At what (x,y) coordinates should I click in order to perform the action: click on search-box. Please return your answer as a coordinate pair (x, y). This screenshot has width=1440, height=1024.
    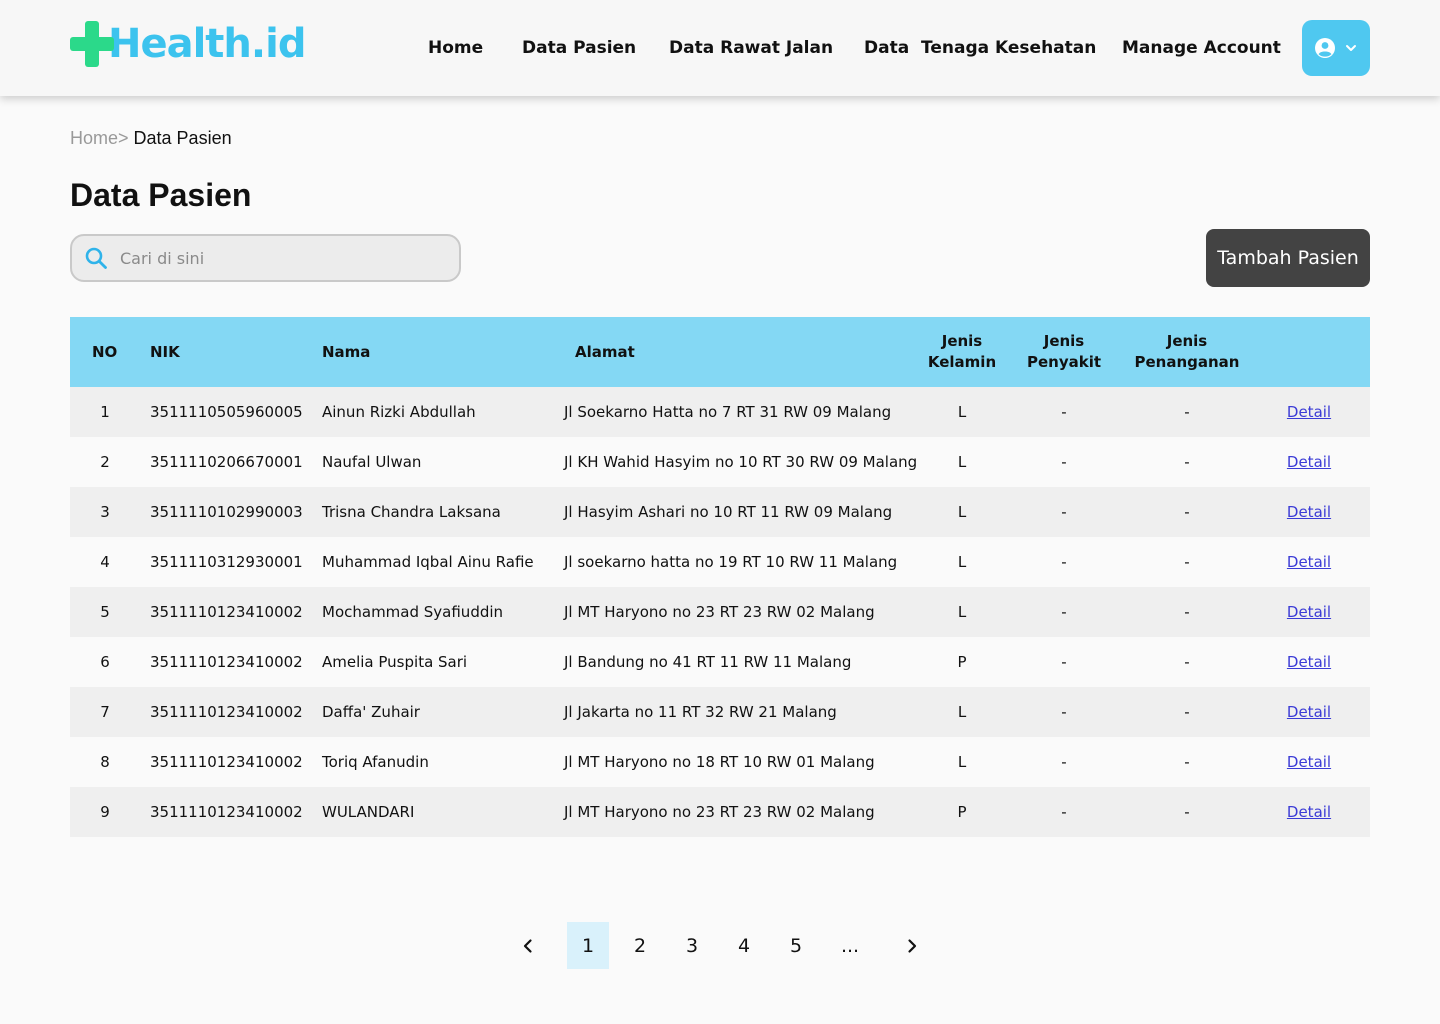
    Looking at the image, I should click on (265, 258).